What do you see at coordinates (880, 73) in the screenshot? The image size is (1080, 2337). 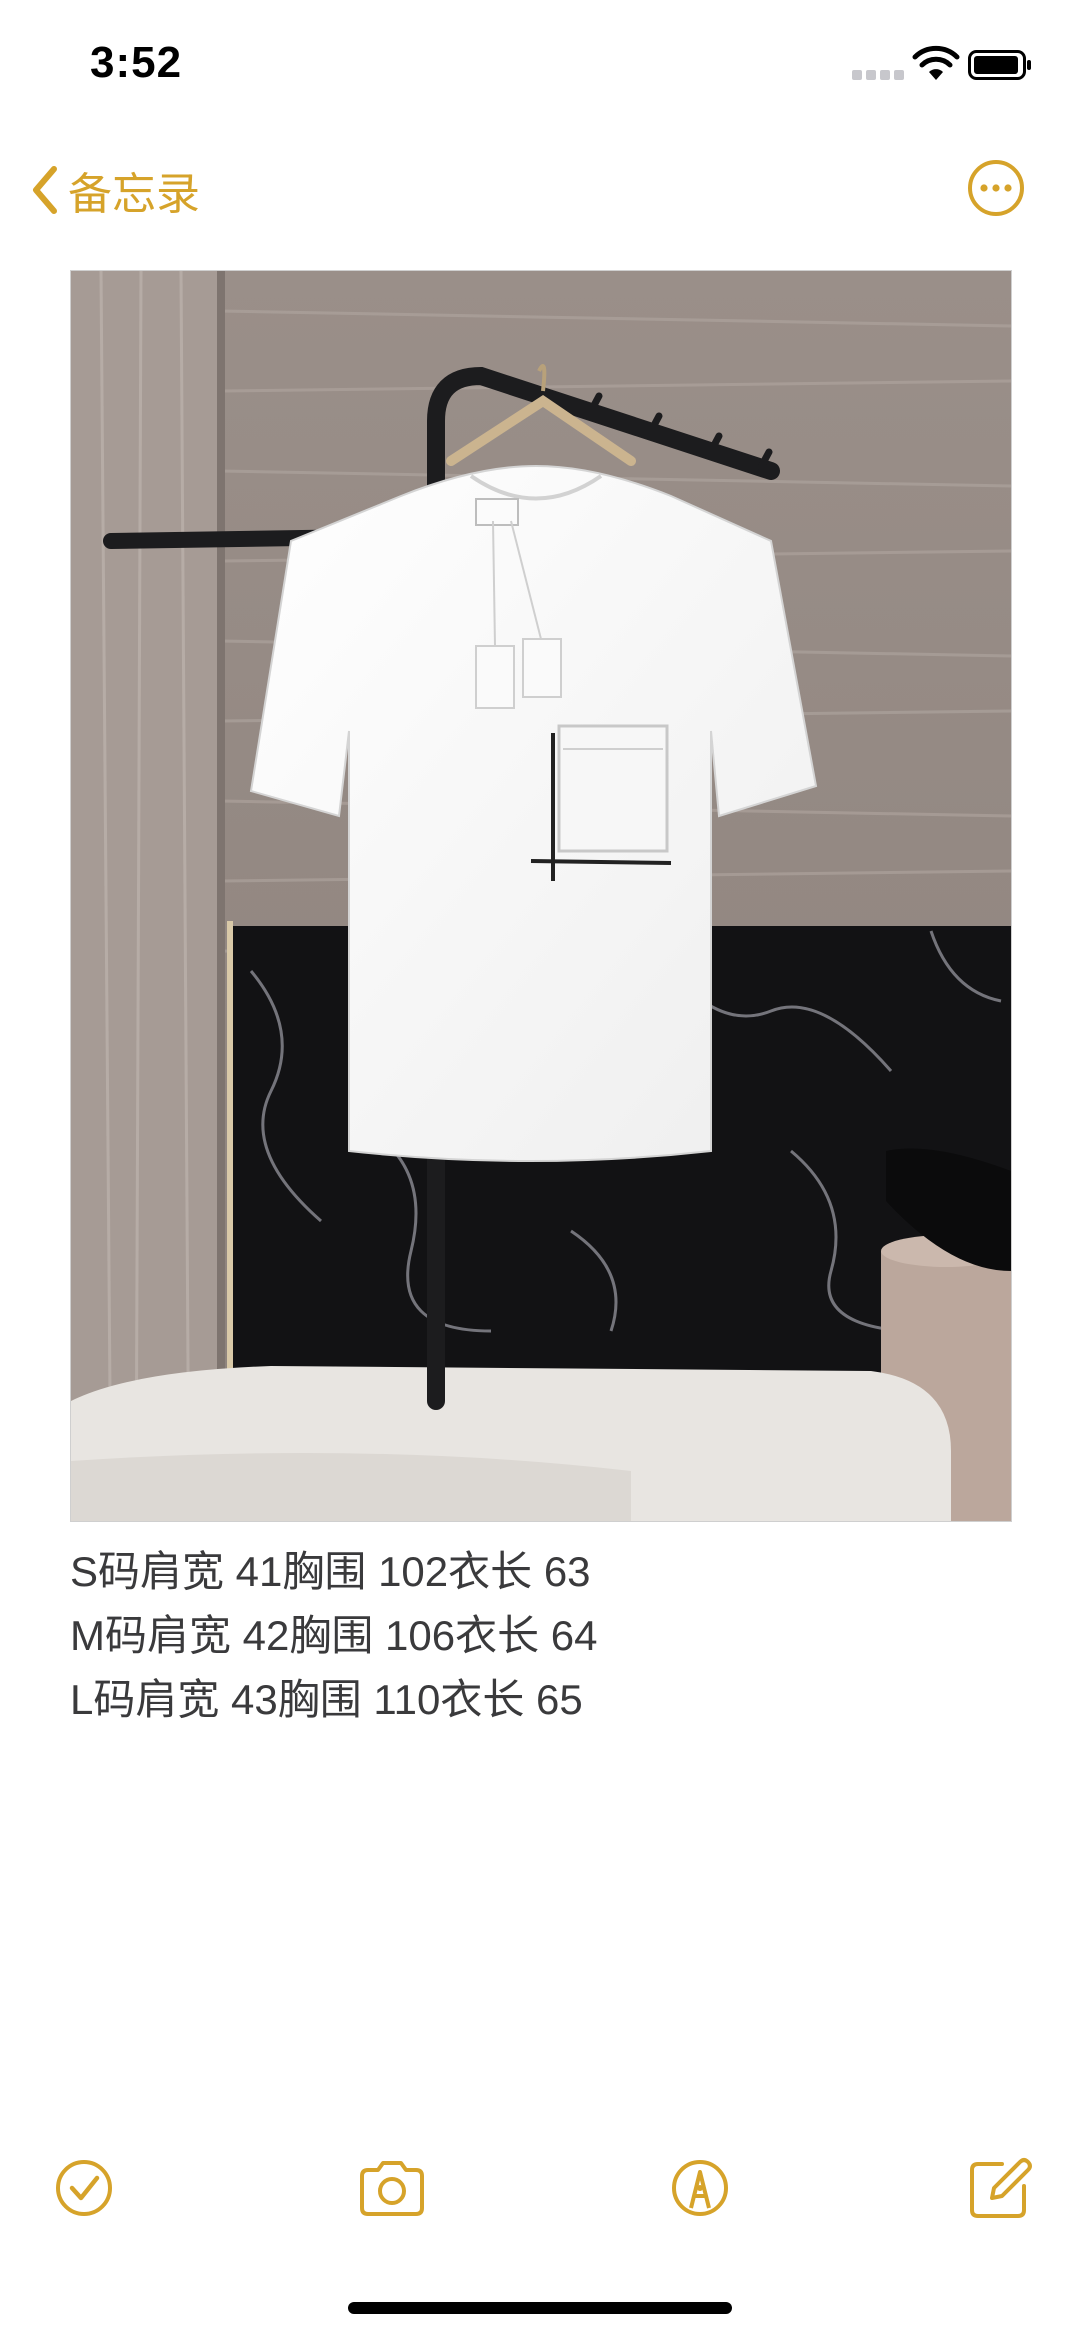 I see `cellular-signal-icon` at bounding box center [880, 73].